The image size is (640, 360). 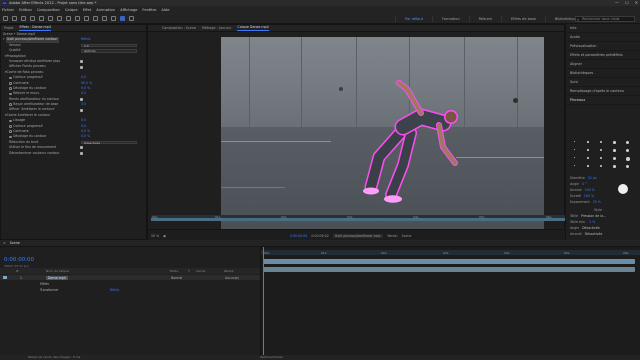 I want to click on effects-row: Effets, so click(x=130, y=283).